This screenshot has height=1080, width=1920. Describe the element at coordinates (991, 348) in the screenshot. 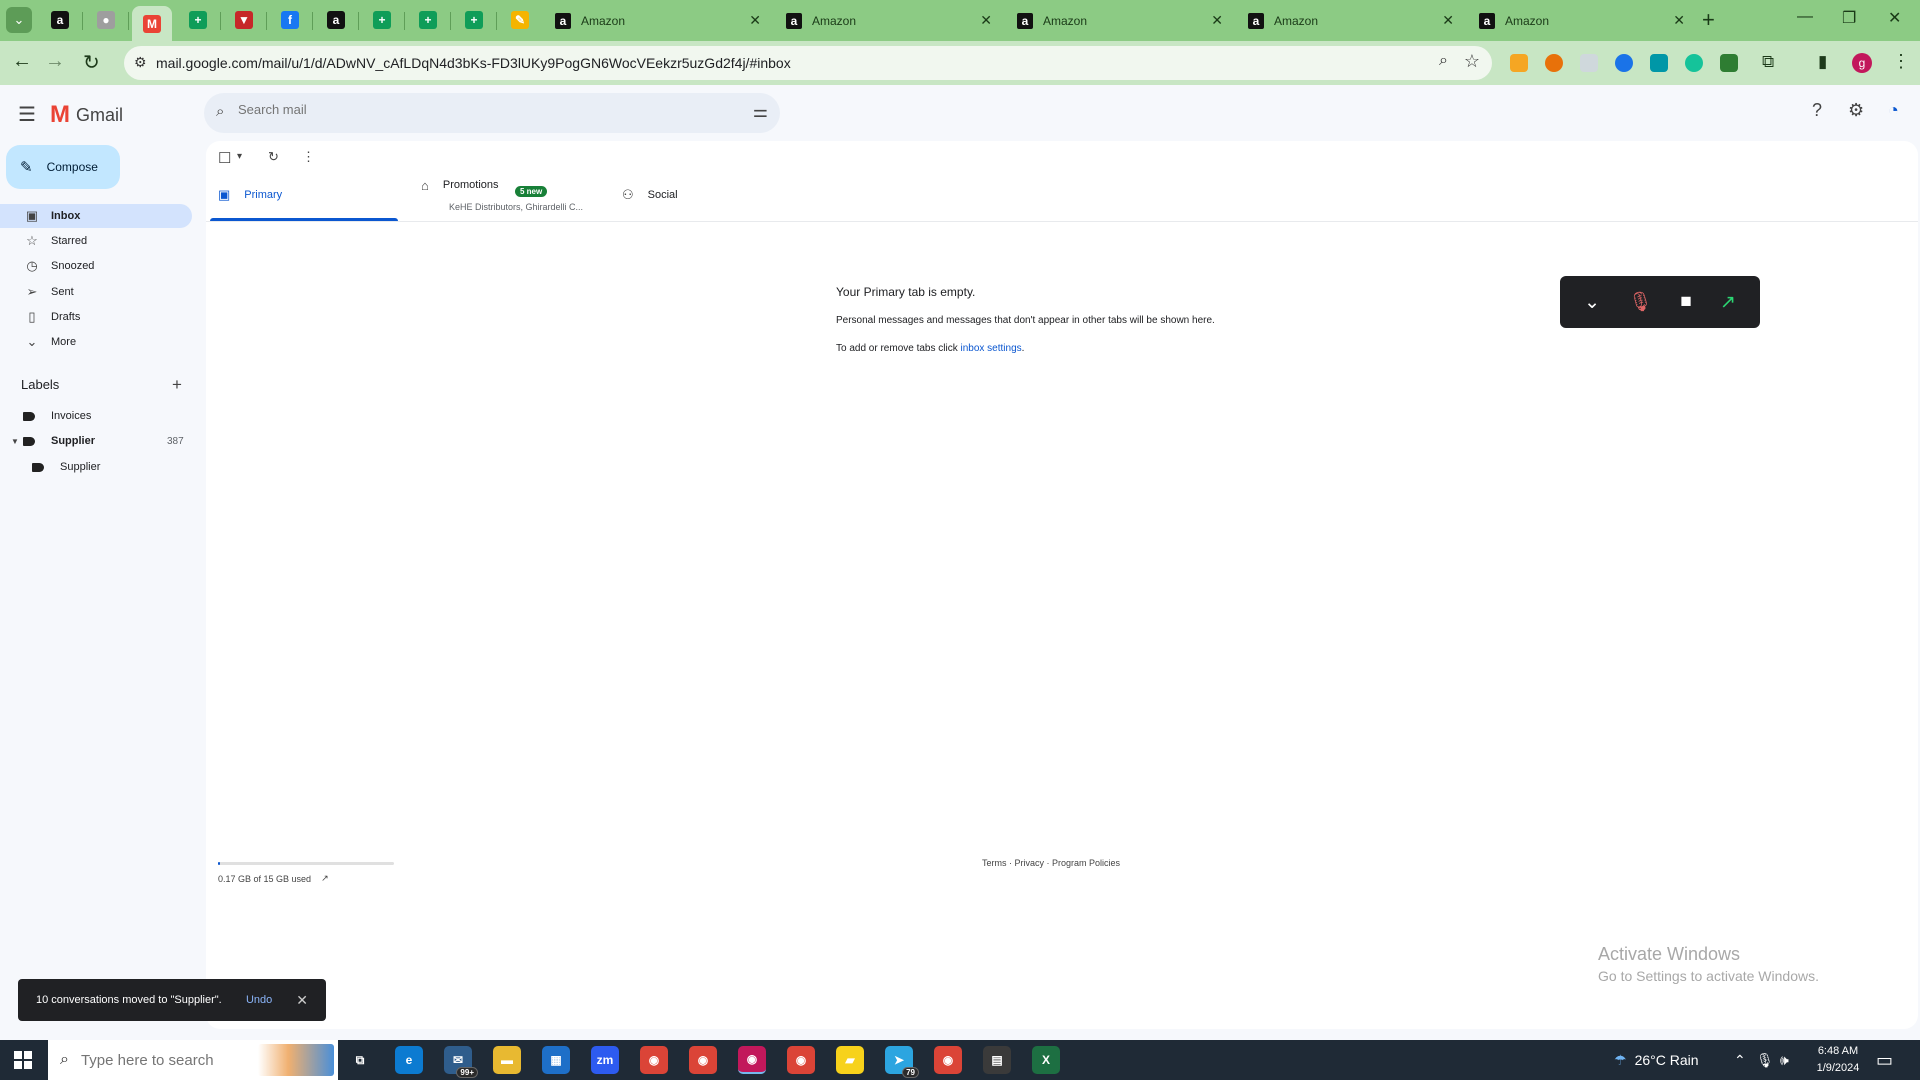

I see `inbox-settings-link: inbox settings` at that location.